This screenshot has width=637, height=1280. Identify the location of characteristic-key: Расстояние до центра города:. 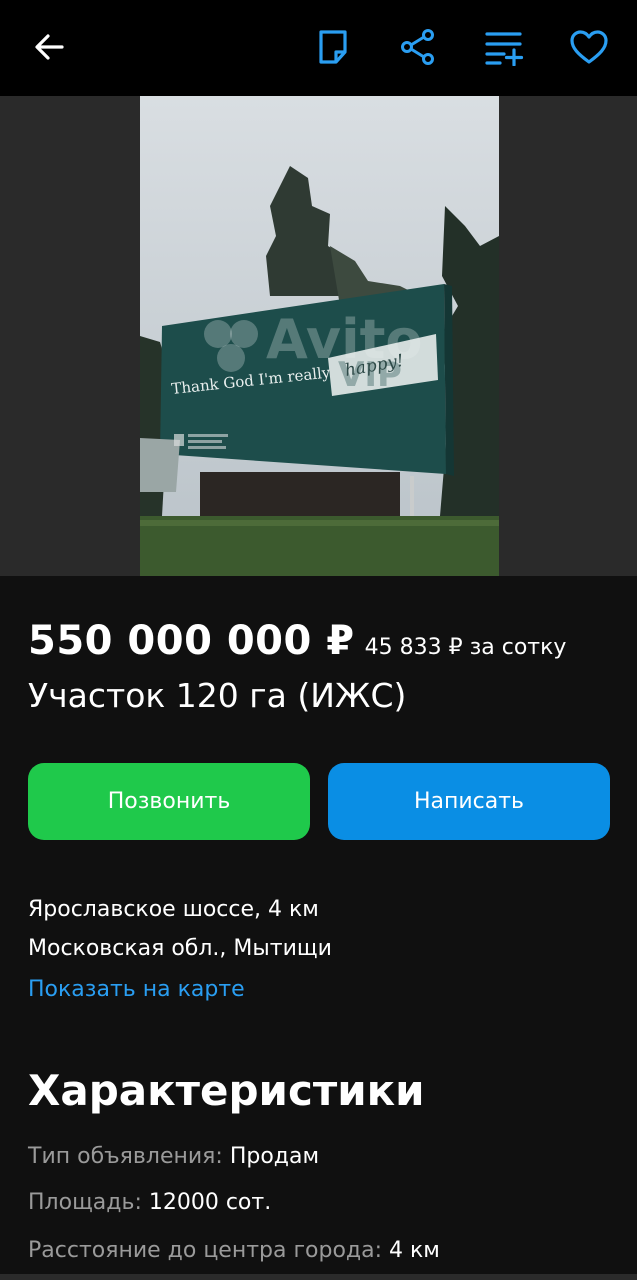
(209, 1250).